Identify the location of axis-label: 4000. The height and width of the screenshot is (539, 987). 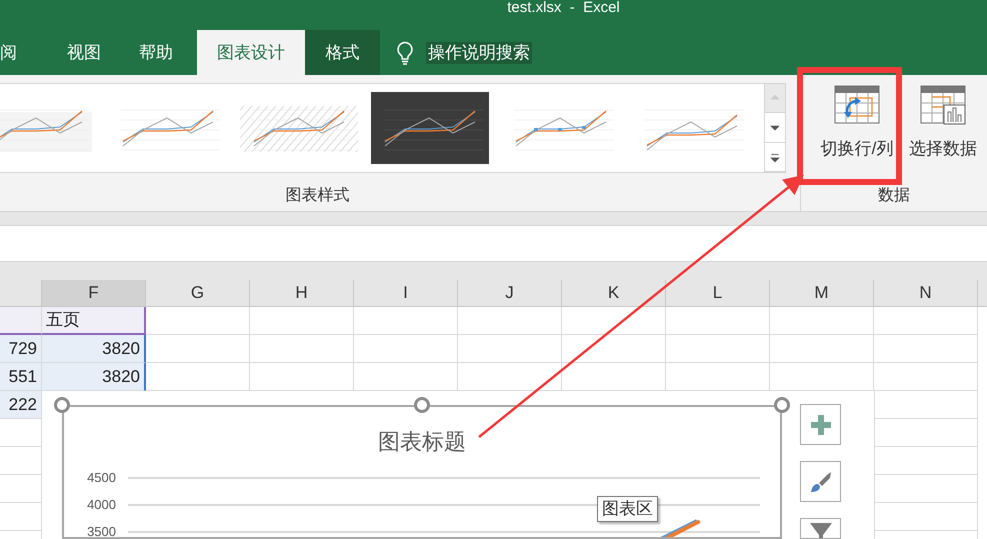
(101, 505).